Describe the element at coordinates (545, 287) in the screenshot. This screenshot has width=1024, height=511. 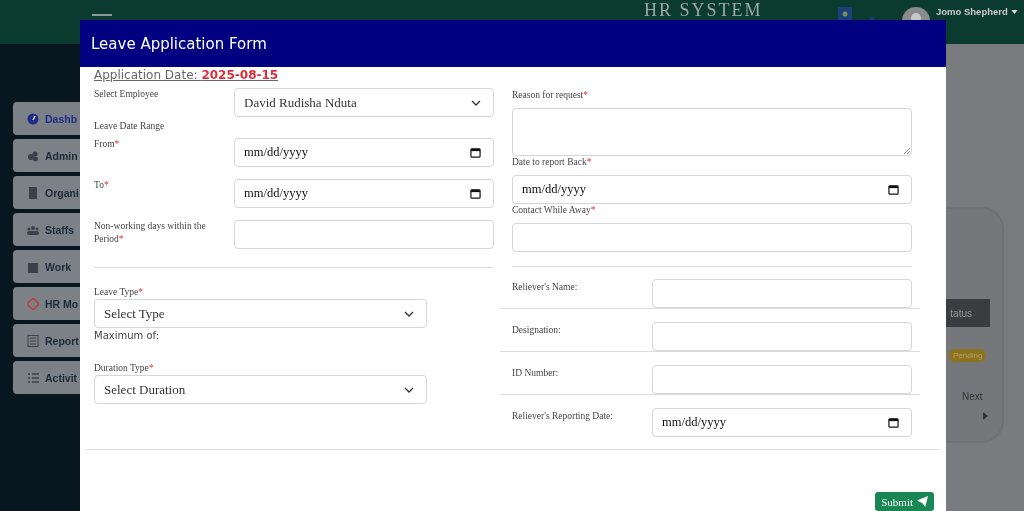
I see `field-label: Reliever's Name:` at that location.